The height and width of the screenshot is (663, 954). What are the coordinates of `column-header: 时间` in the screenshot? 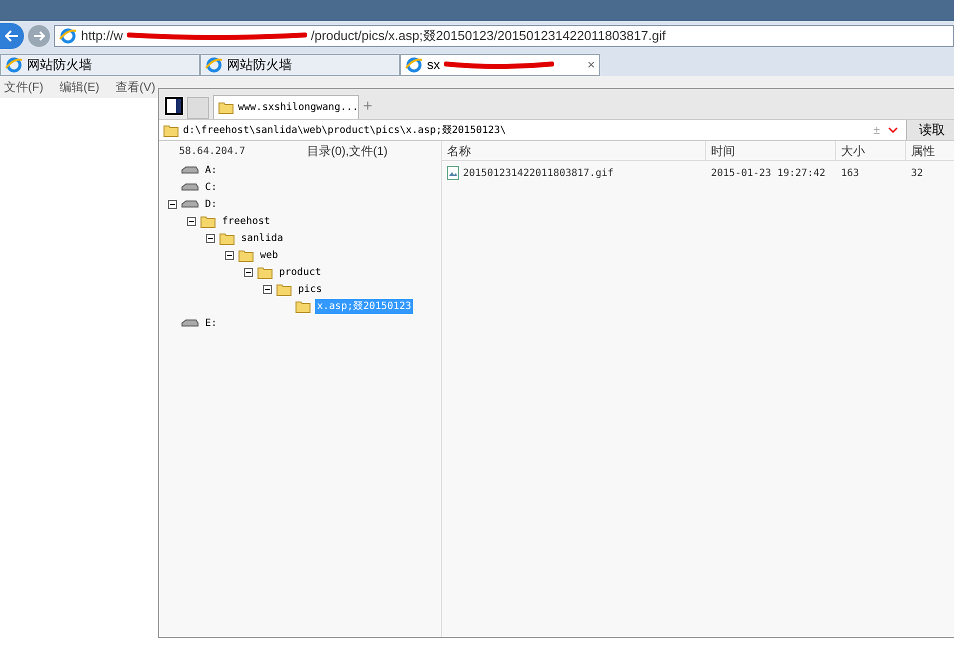 It's located at (771, 150).